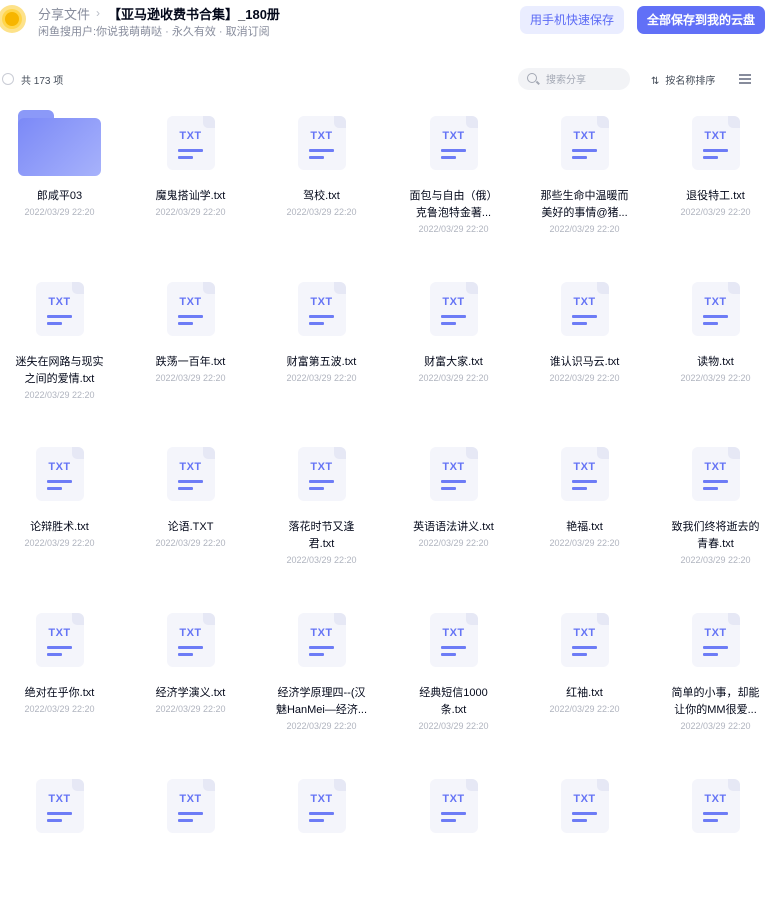 The image size is (776, 923). I want to click on file-name: 青春.txt, so click(715, 544).